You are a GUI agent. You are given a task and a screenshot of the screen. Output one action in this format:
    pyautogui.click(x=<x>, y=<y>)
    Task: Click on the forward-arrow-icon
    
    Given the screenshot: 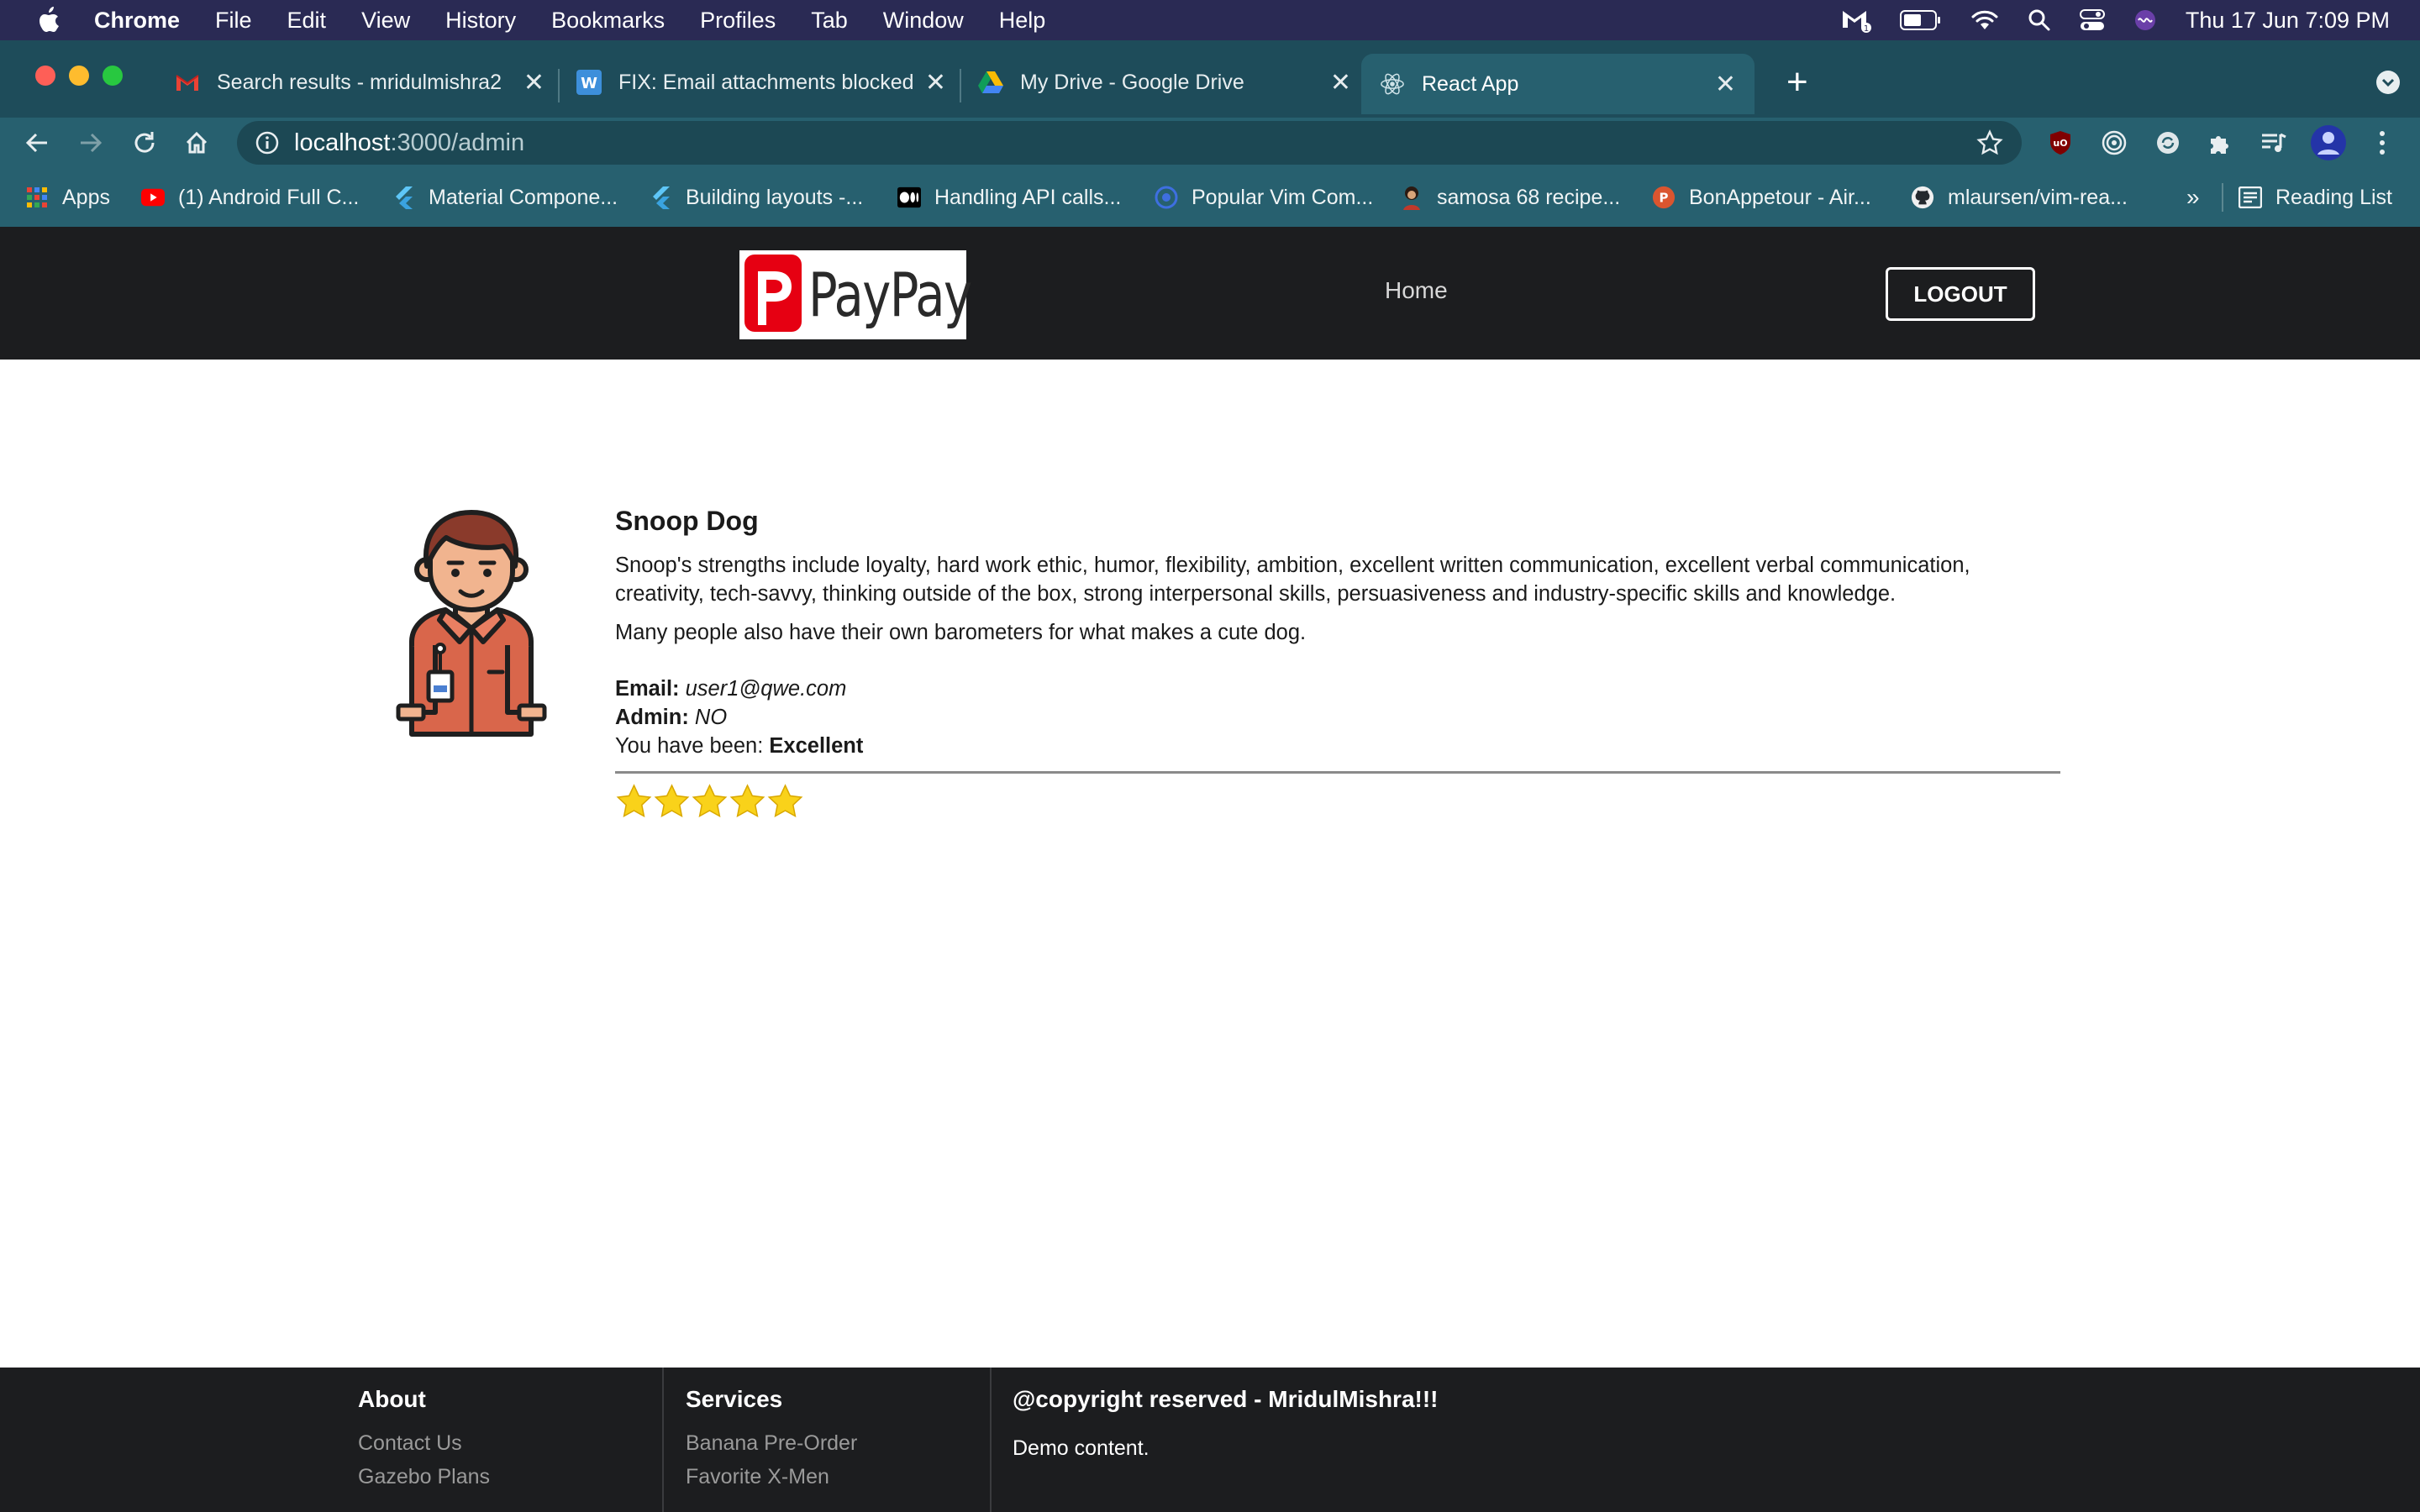 What is the action you would take?
    pyautogui.click(x=91, y=143)
    